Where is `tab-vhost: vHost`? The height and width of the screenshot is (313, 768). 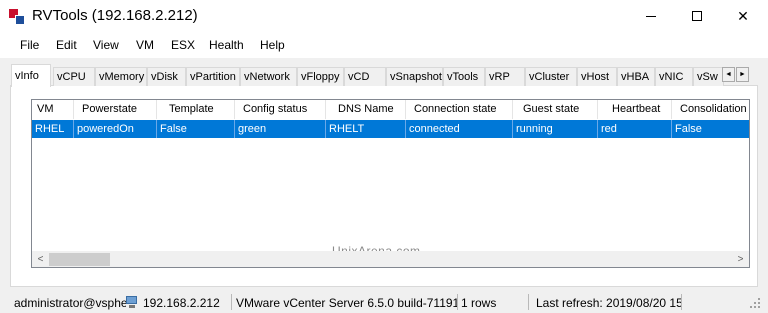 tab-vhost: vHost is located at coordinates (597, 76).